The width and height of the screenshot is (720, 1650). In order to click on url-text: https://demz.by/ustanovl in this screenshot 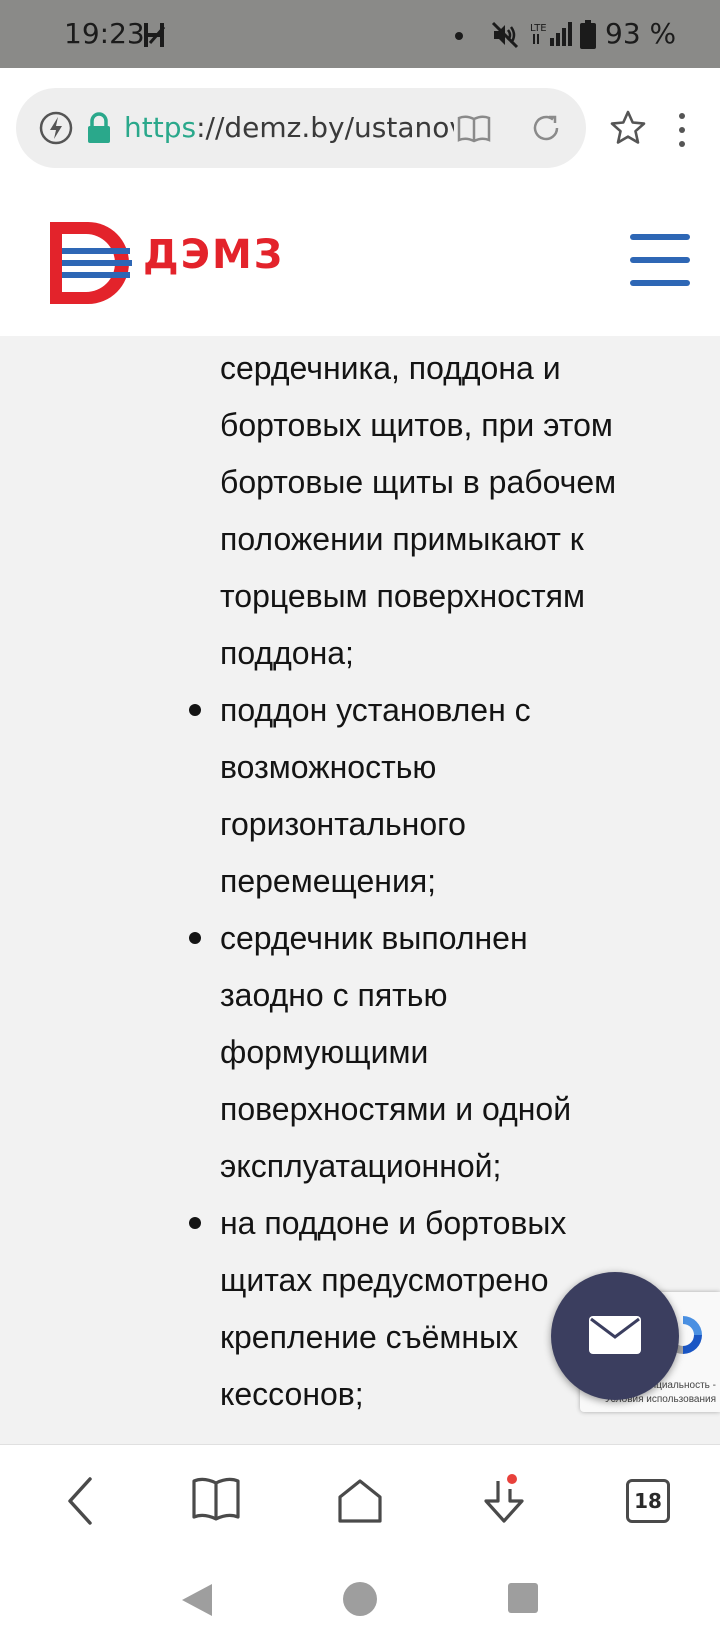, I will do `click(289, 128)`.